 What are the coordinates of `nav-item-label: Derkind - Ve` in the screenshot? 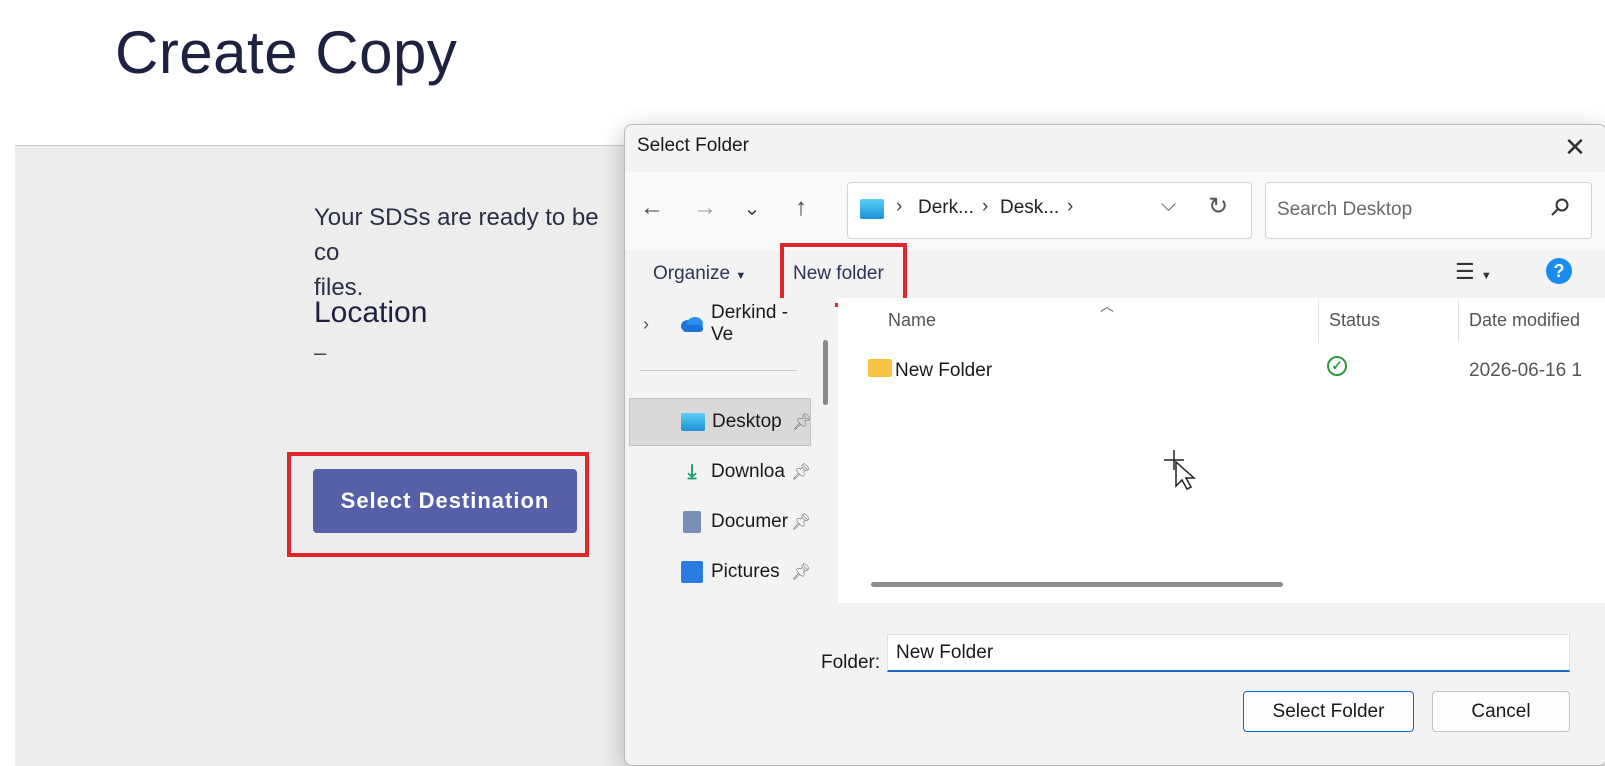 It's located at (750, 323).